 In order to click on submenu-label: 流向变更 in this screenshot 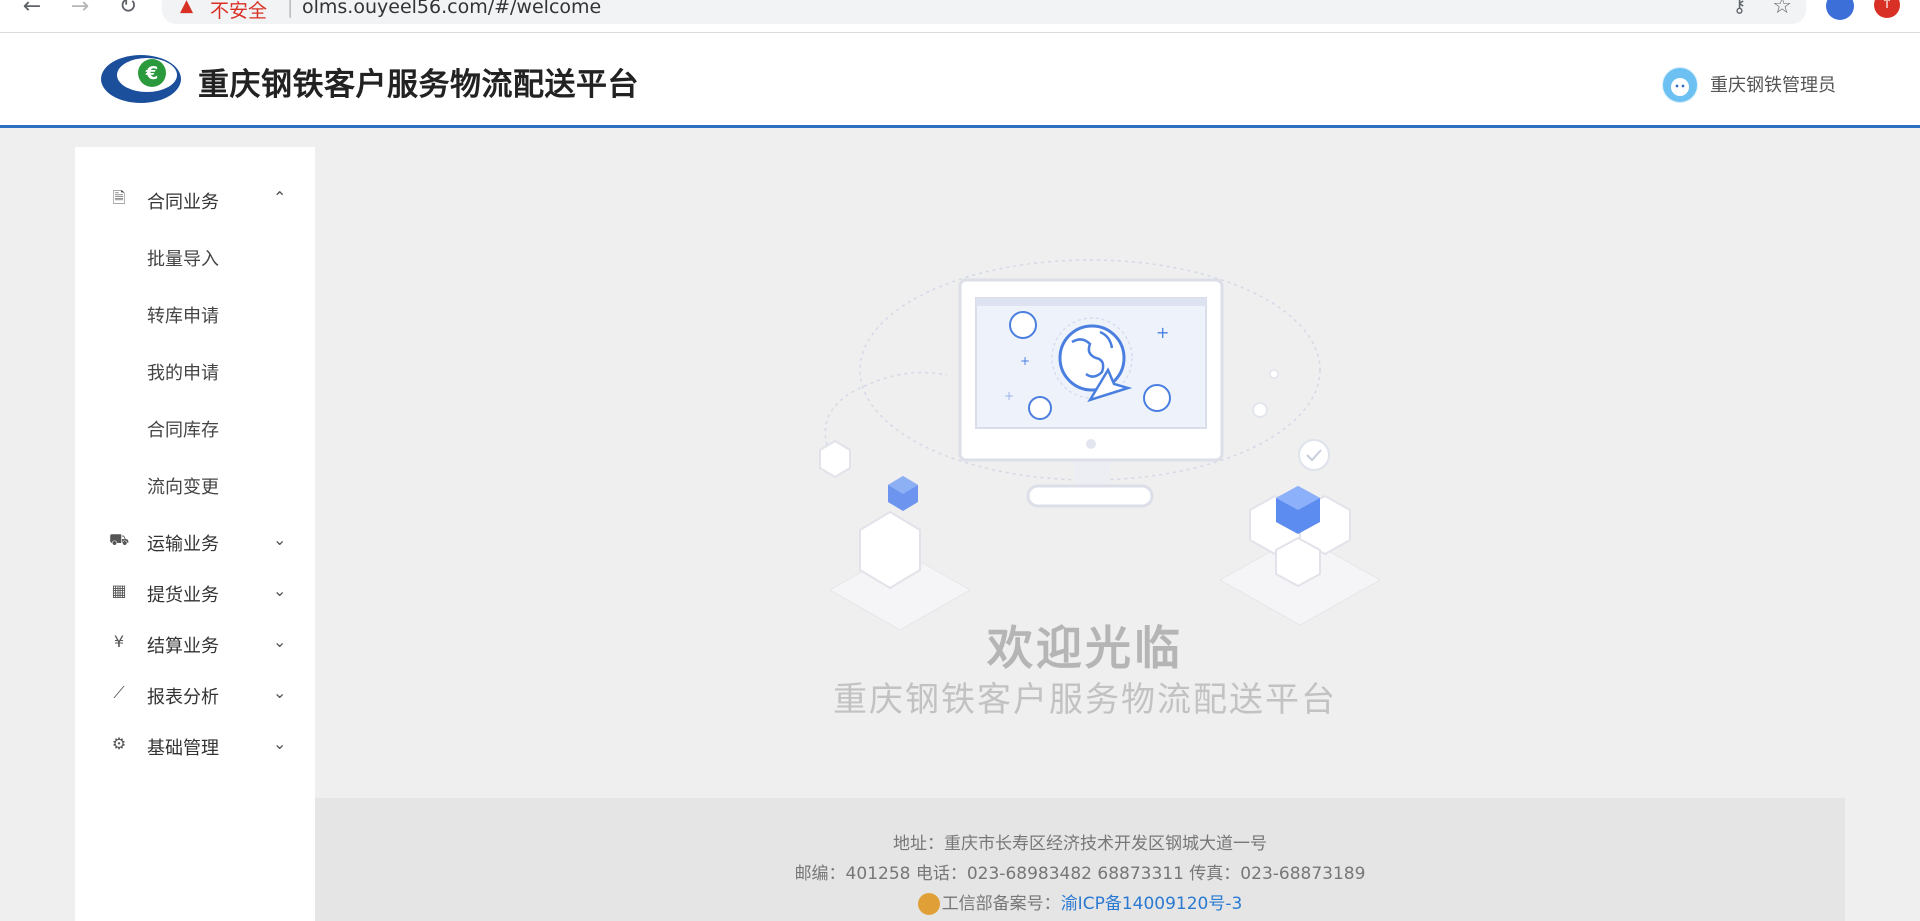, I will do `click(183, 487)`.